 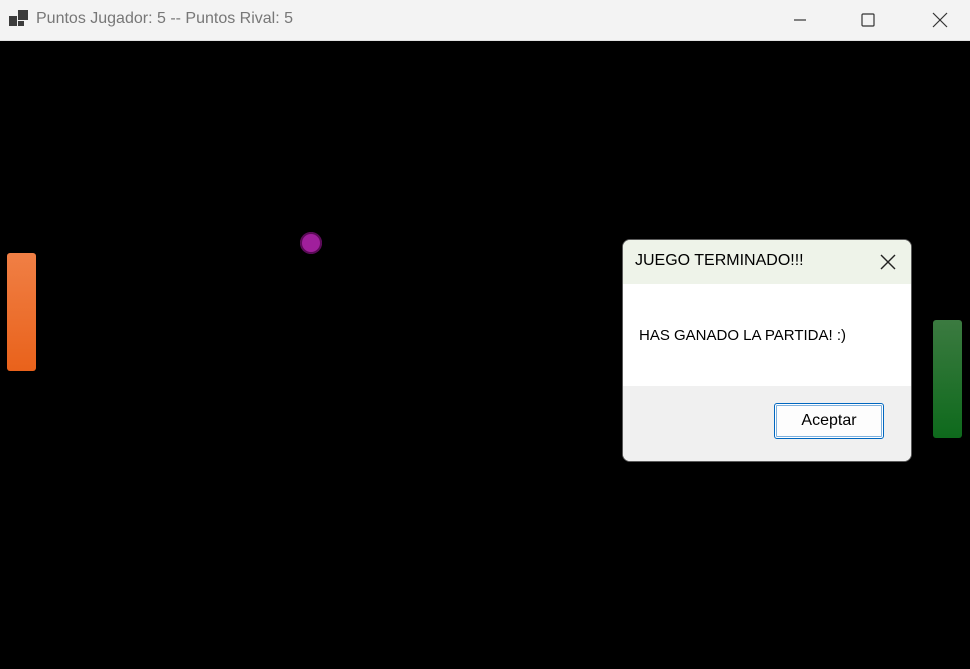 What do you see at coordinates (829, 421) in the screenshot?
I see `ok-button: Aceptar` at bounding box center [829, 421].